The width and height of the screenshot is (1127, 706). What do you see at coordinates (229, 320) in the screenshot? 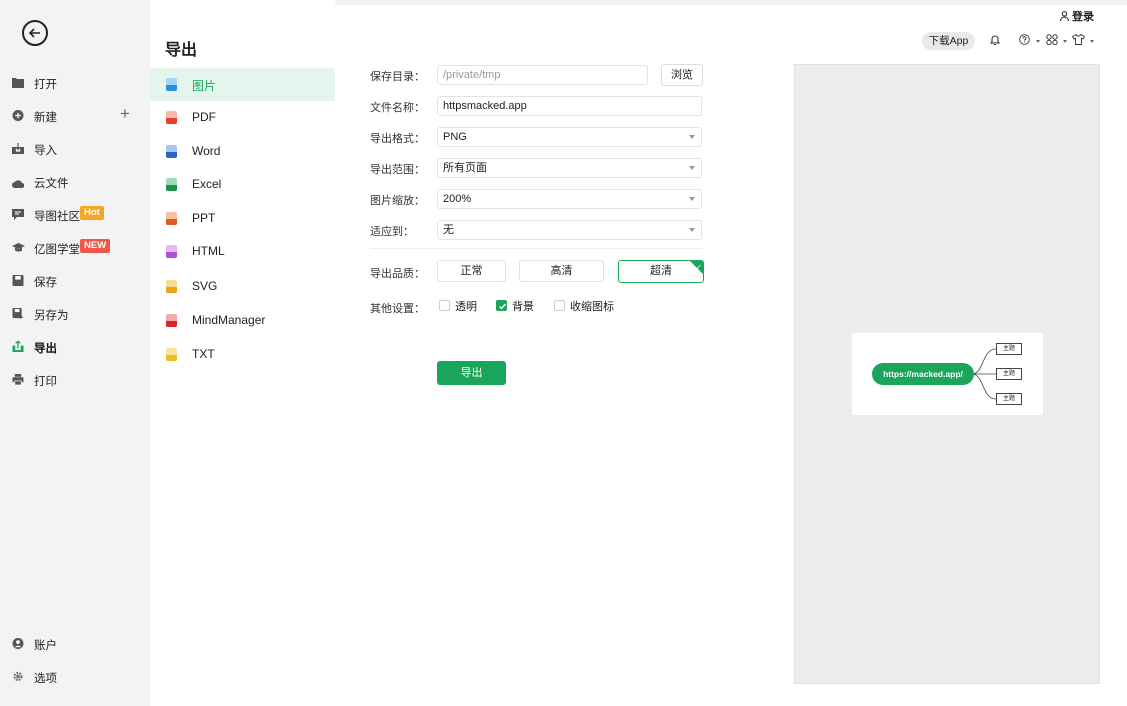
I see `format-label: MindManager` at bounding box center [229, 320].